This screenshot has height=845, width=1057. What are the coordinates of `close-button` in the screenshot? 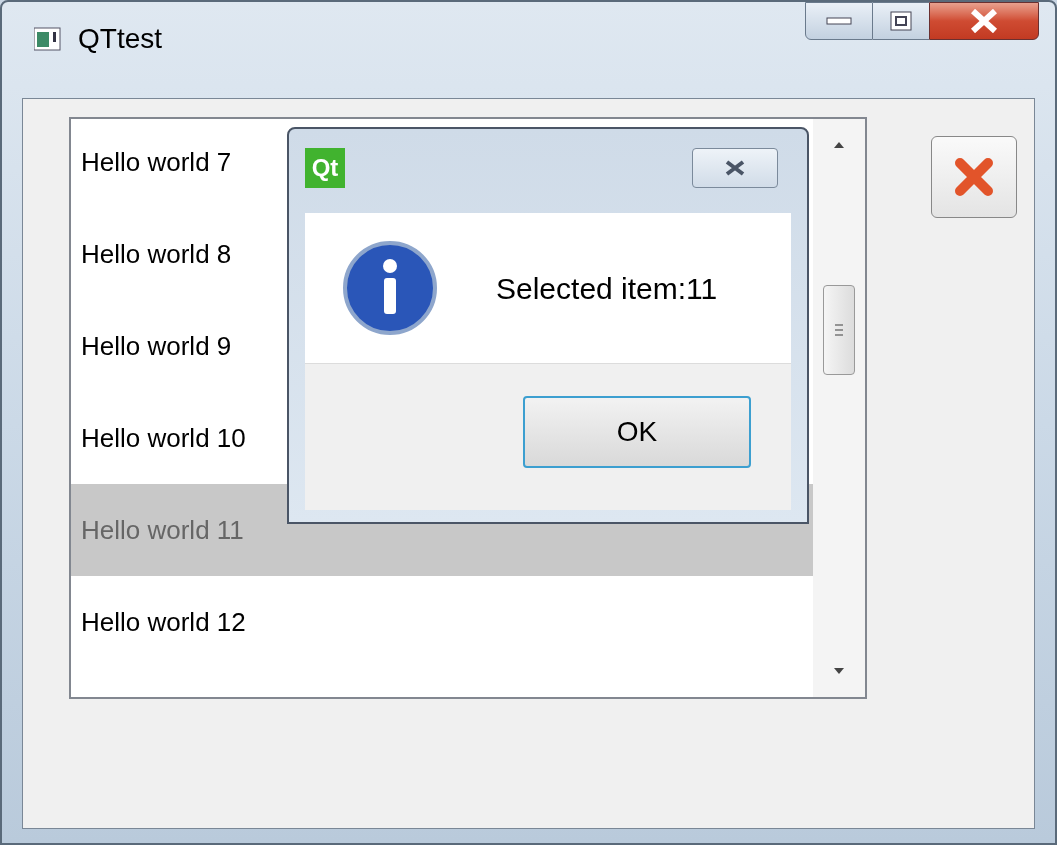 It's located at (984, 21).